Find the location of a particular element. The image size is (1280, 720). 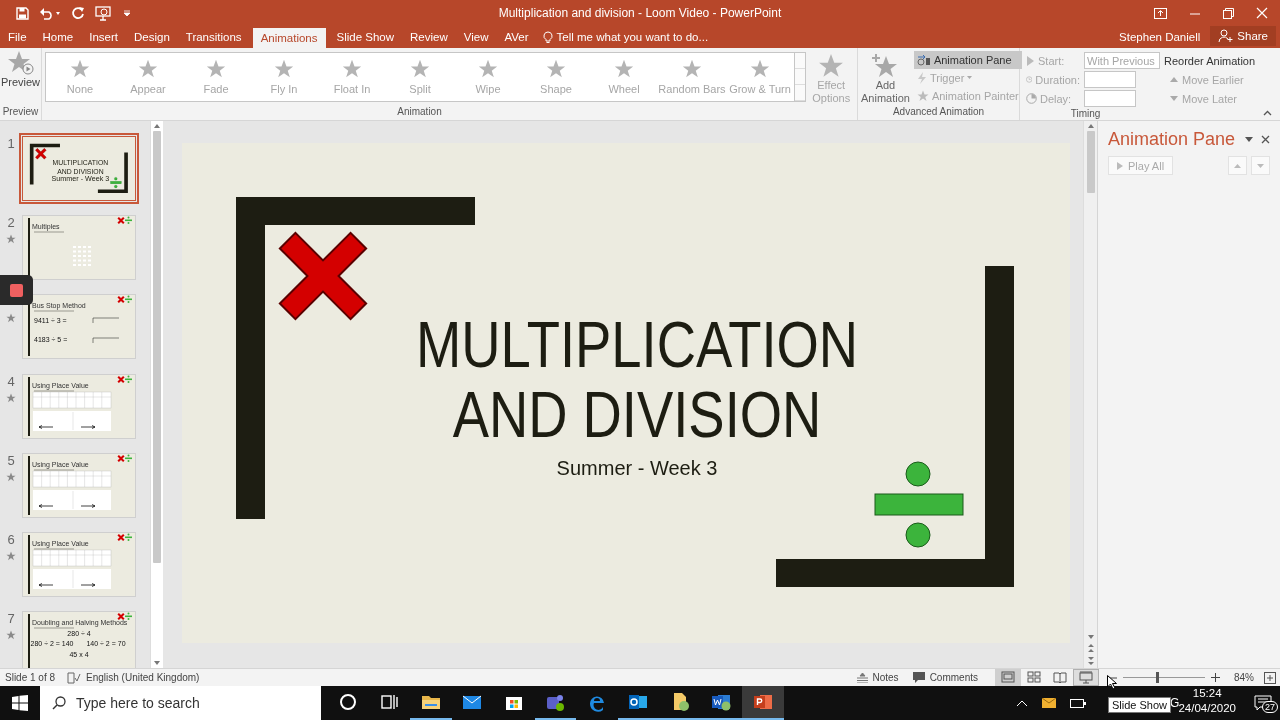

view-button is located at coordinates (1086, 677).